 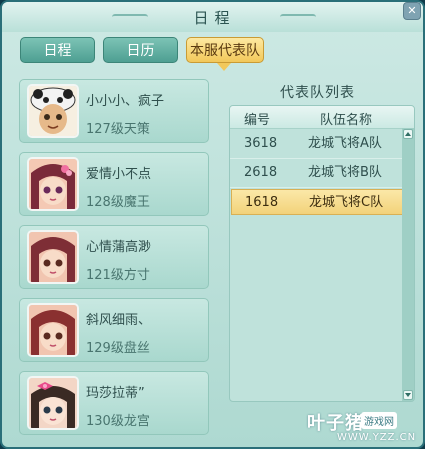 I want to click on scrollbar, so click(x=408, y=264).